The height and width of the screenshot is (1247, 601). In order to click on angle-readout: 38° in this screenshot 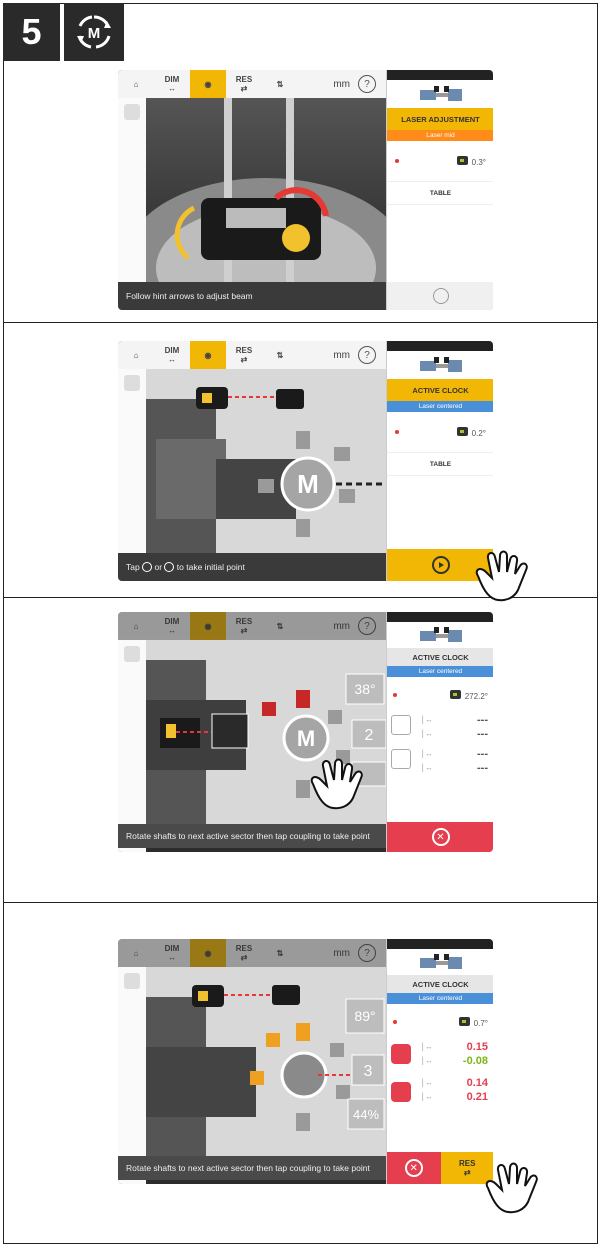, I will do `click(364, 689)`.